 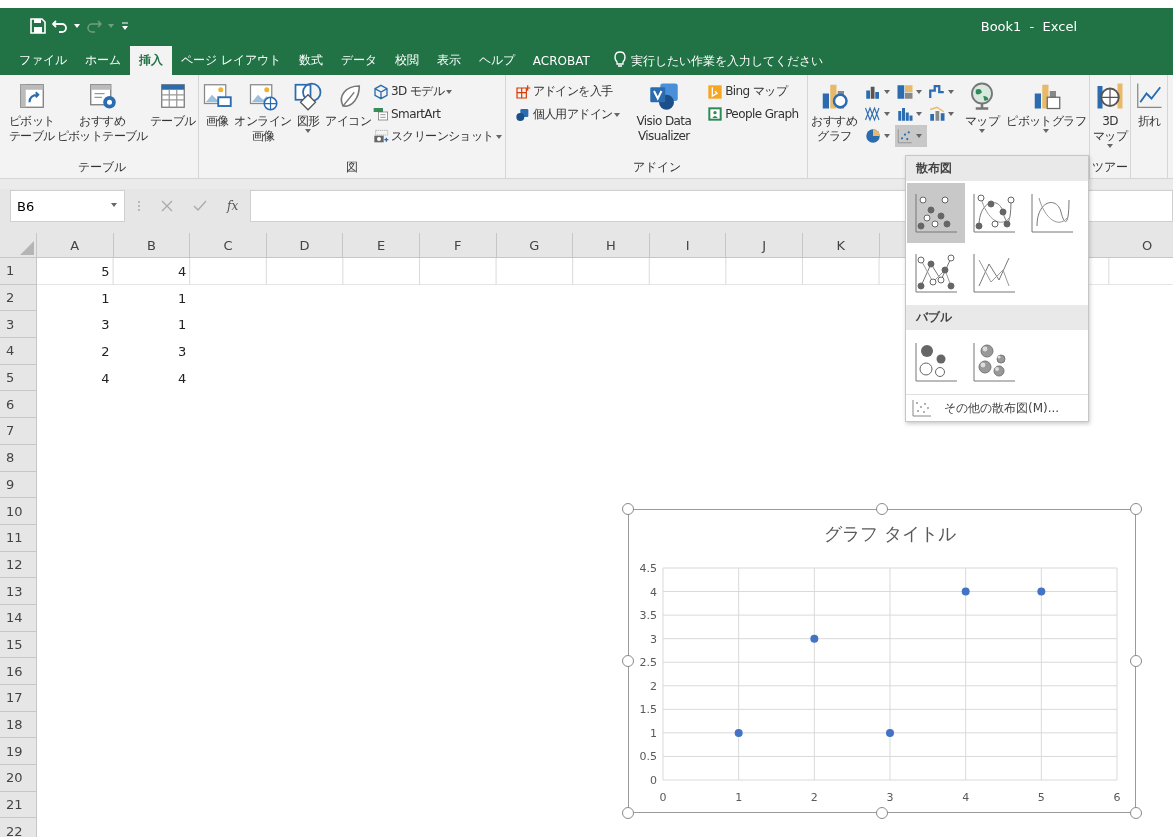 What do you see at coordinates (18, 431) in the screenshot?
I see `row-header: 7` at bounding box center [18, 431].